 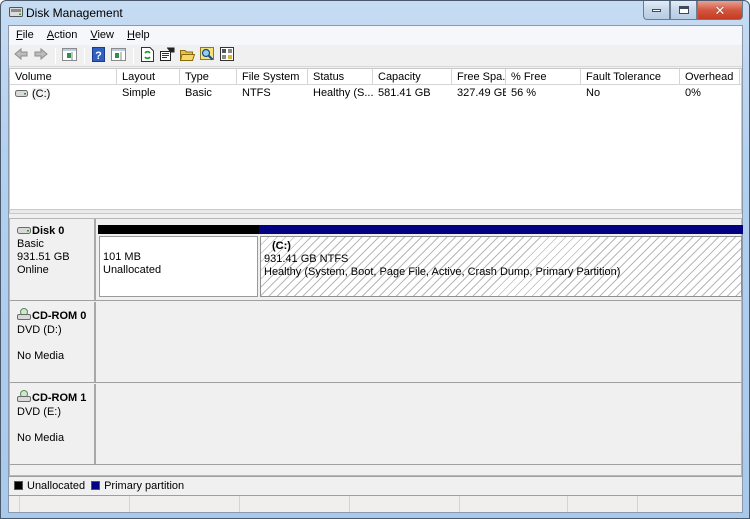 I want to click on refresh-button, so click(x=147, y=55).